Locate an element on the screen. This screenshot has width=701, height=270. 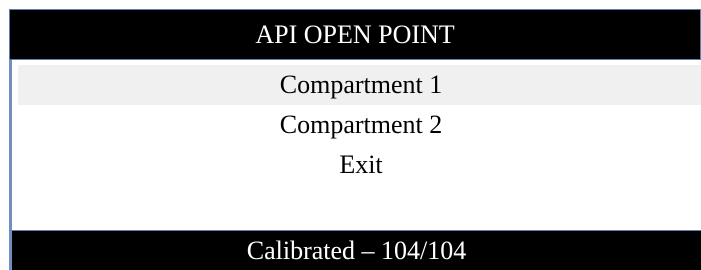
menu-item-exit: Exit is located at coordinates (359, 165).